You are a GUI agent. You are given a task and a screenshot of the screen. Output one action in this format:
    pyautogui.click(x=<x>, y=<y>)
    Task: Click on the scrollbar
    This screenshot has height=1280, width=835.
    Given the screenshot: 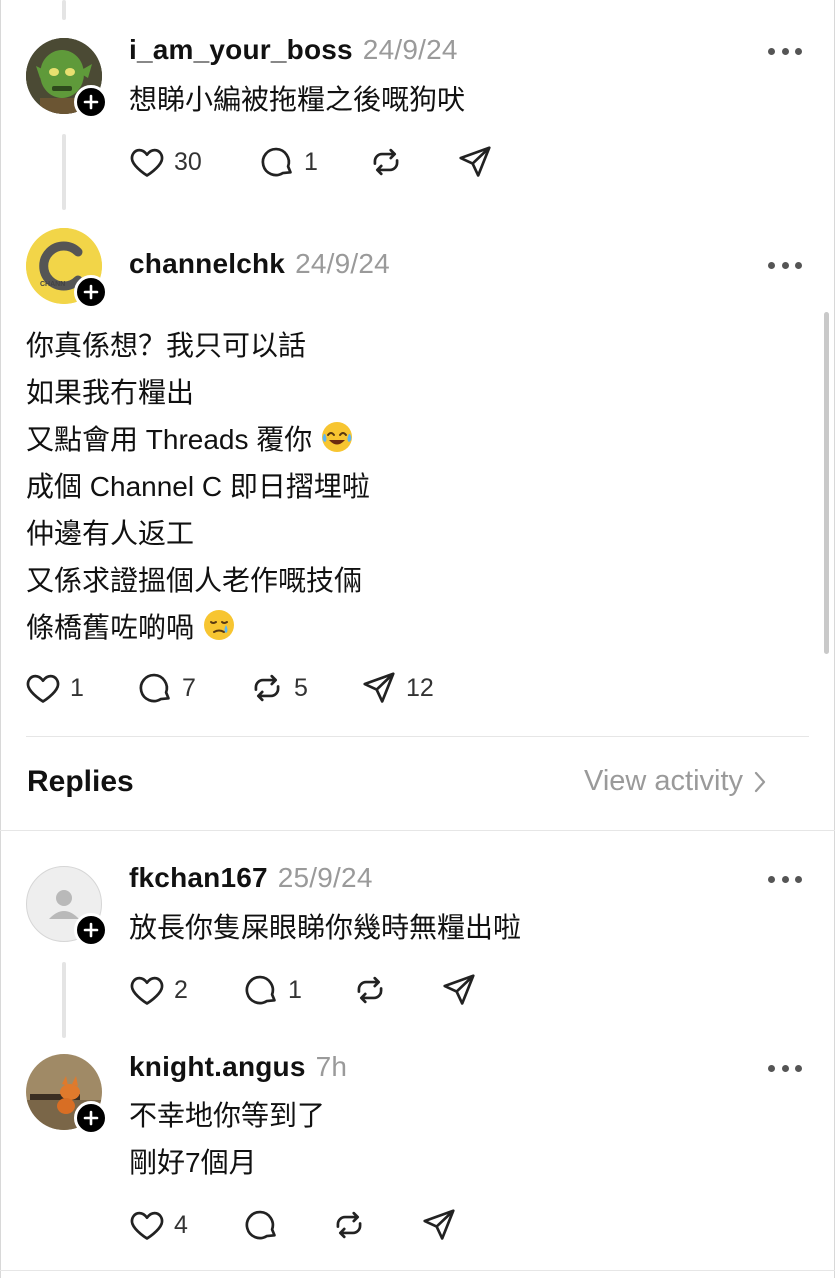 What is the action you would take?
    pyautogui.click(x=826, y=483)
    